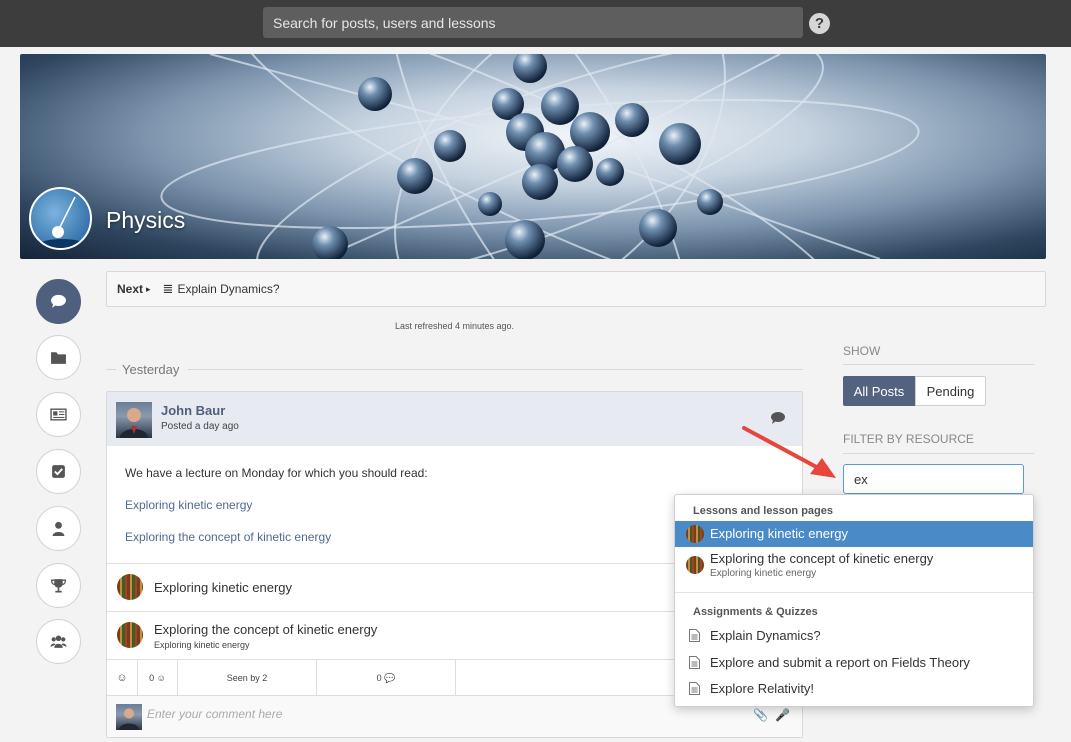  I want to click on next-bar: Next ▸ ≣ Explain Dynamics?, so click(576, 289).